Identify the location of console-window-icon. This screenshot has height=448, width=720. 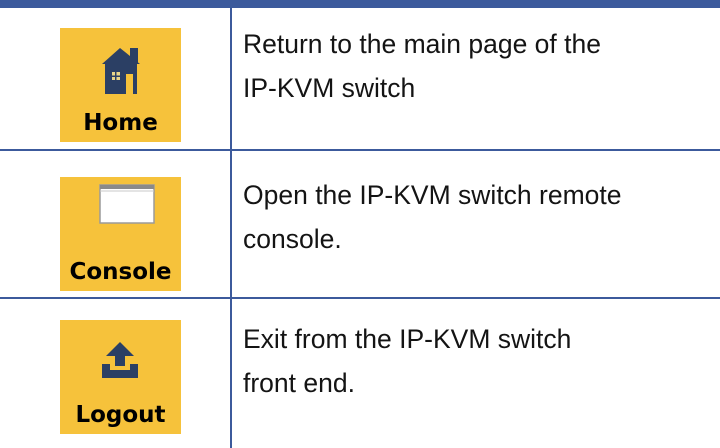
(127, 204).